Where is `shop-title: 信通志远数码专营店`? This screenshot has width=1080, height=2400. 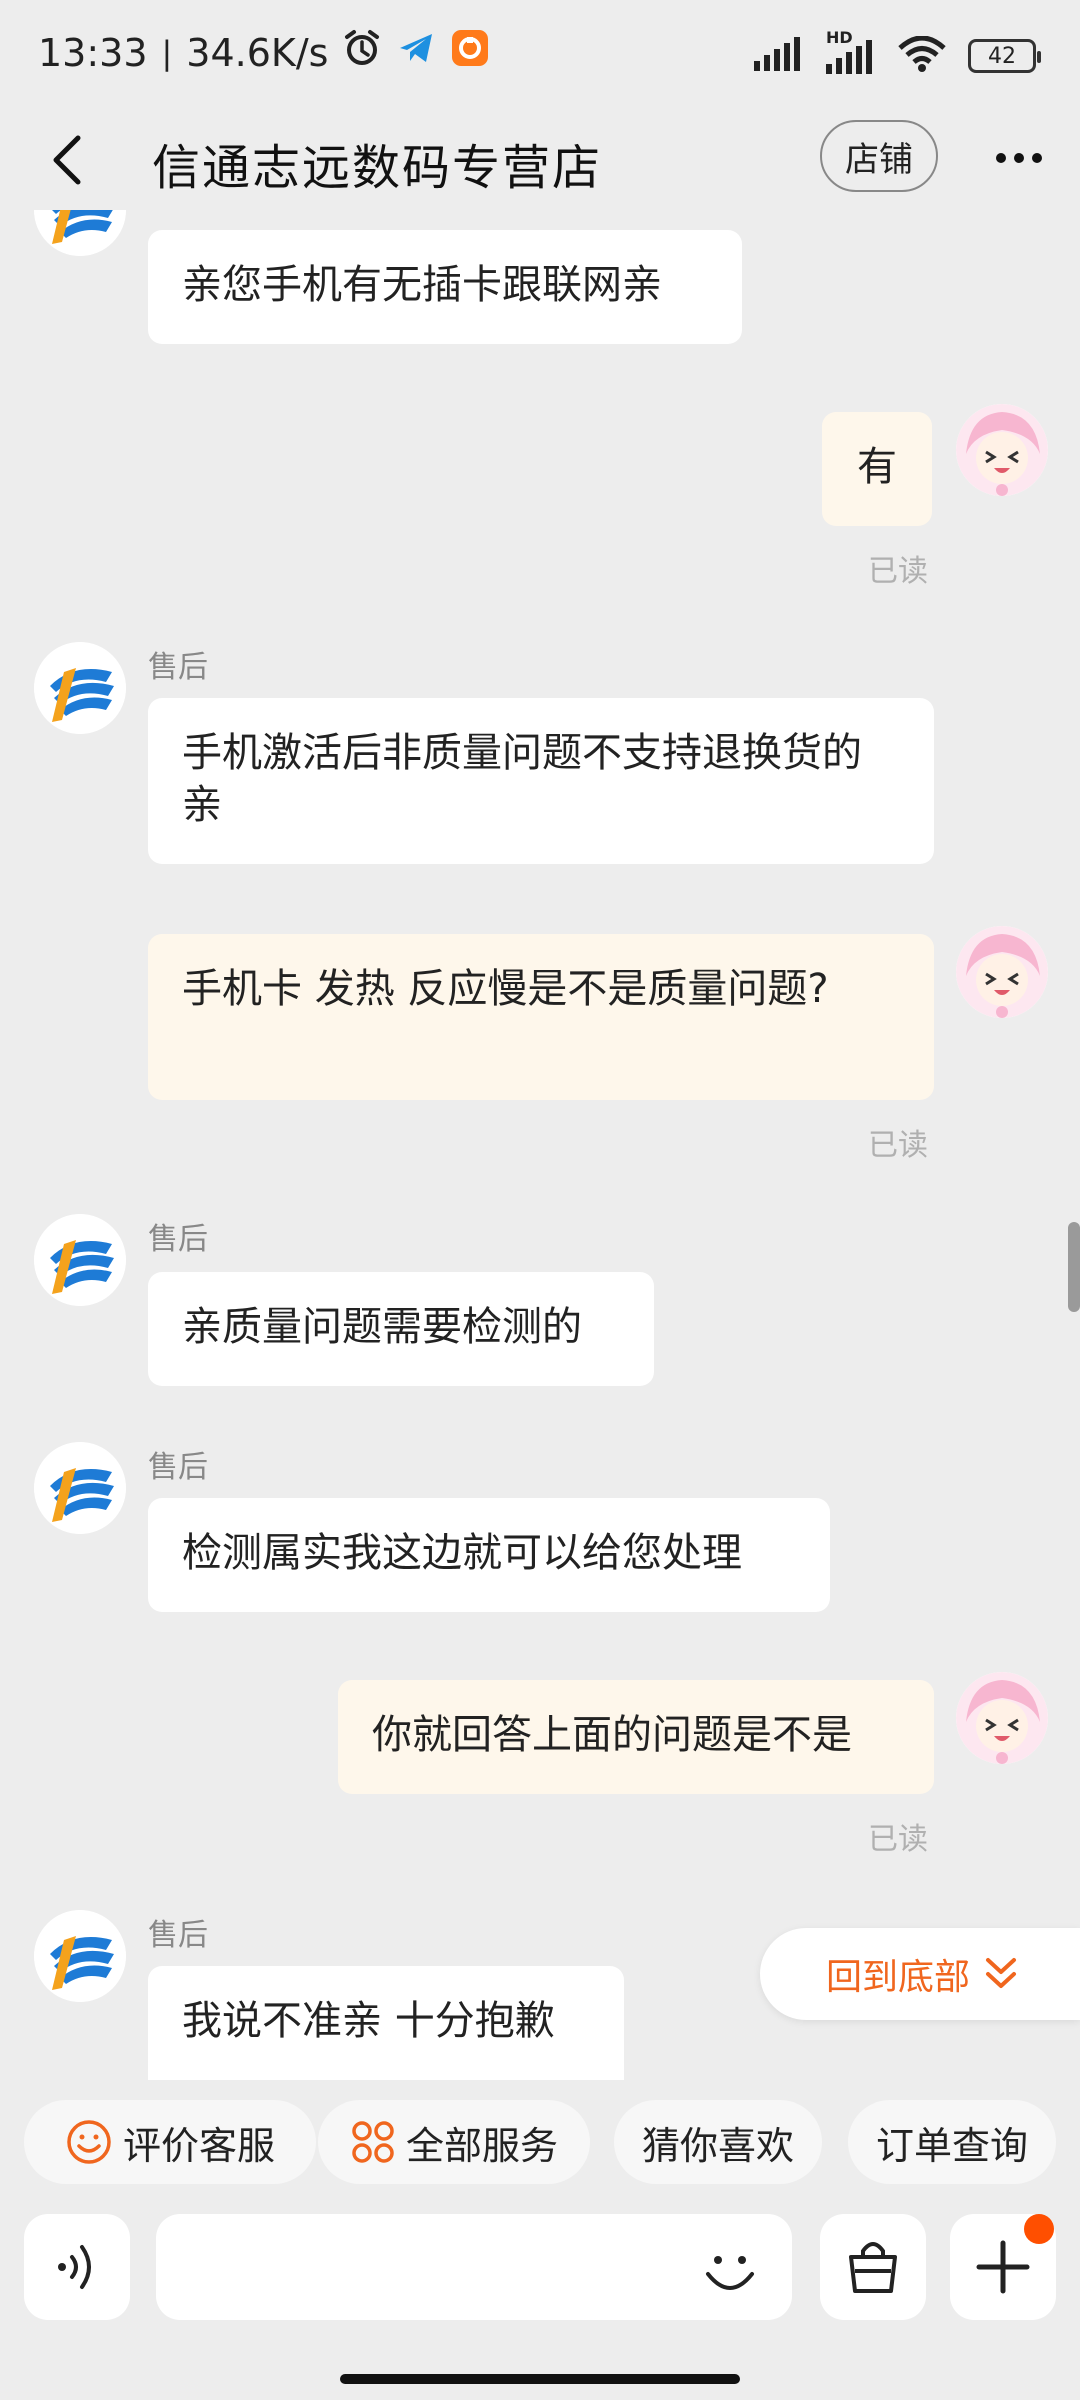 shop-title: 信通志远数码专营店 is located at coordinates (377, 168).